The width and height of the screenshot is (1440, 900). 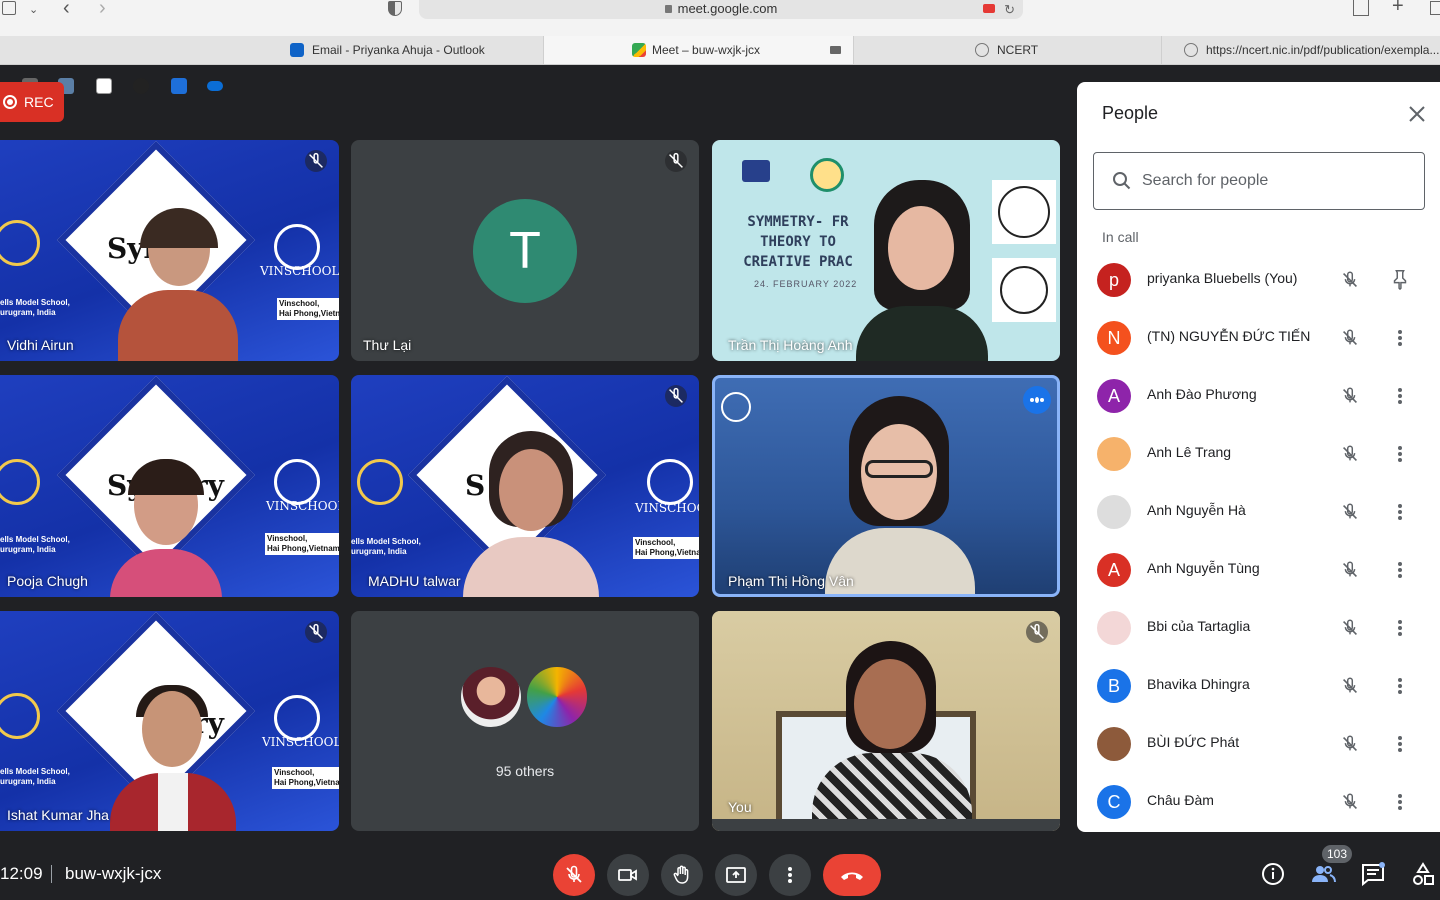 I want to click on participant-row: BÙI ĐỨC Phát, so click(x=1258, y=743).